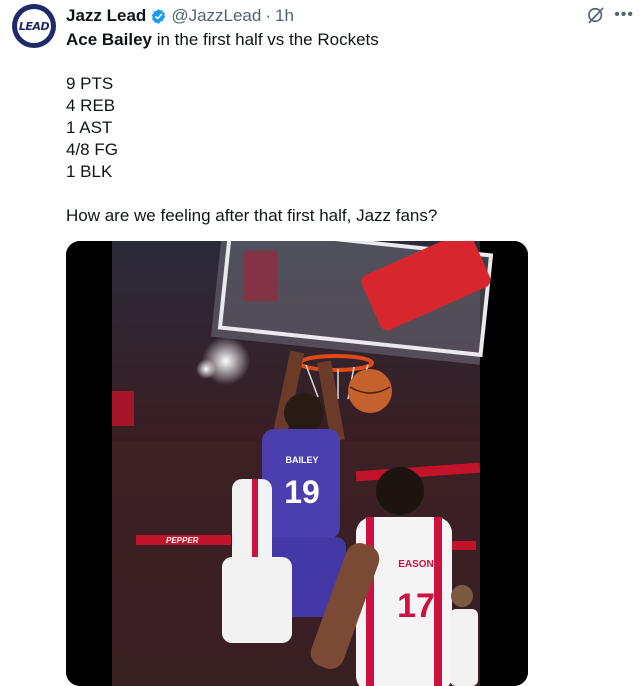 The height and width of the screenshot is (686, 640). I want to click on rockets-jersey-name: EASON, so click(416, 564).